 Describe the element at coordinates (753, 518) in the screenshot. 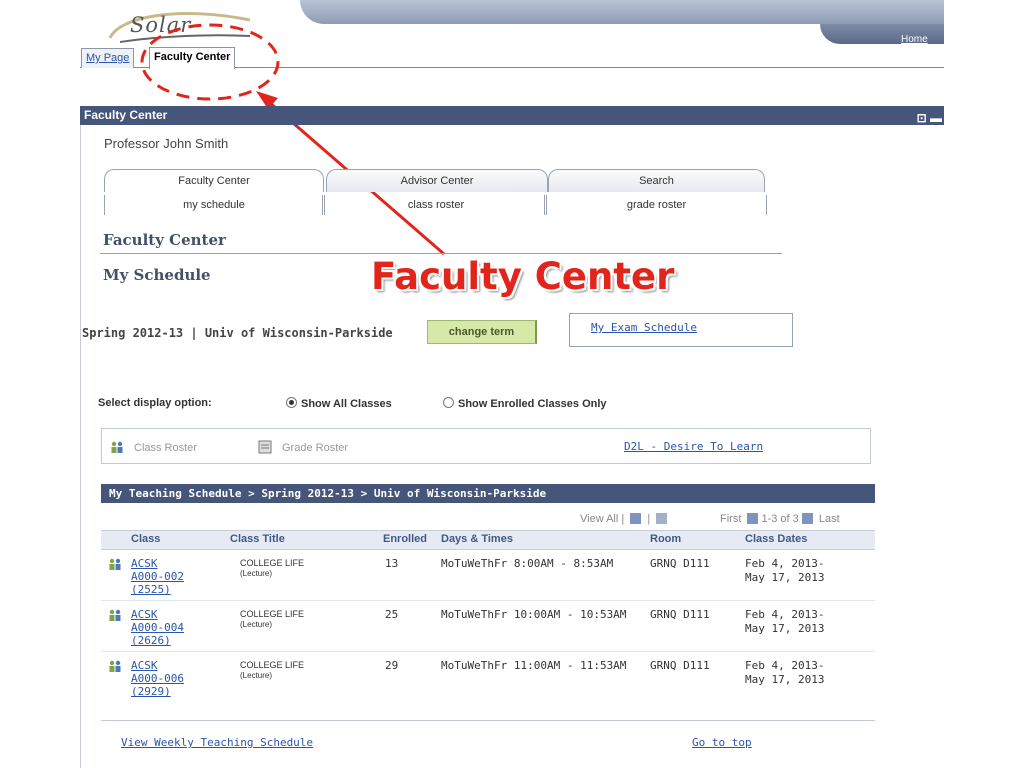

I see `prev-icon` at that location.